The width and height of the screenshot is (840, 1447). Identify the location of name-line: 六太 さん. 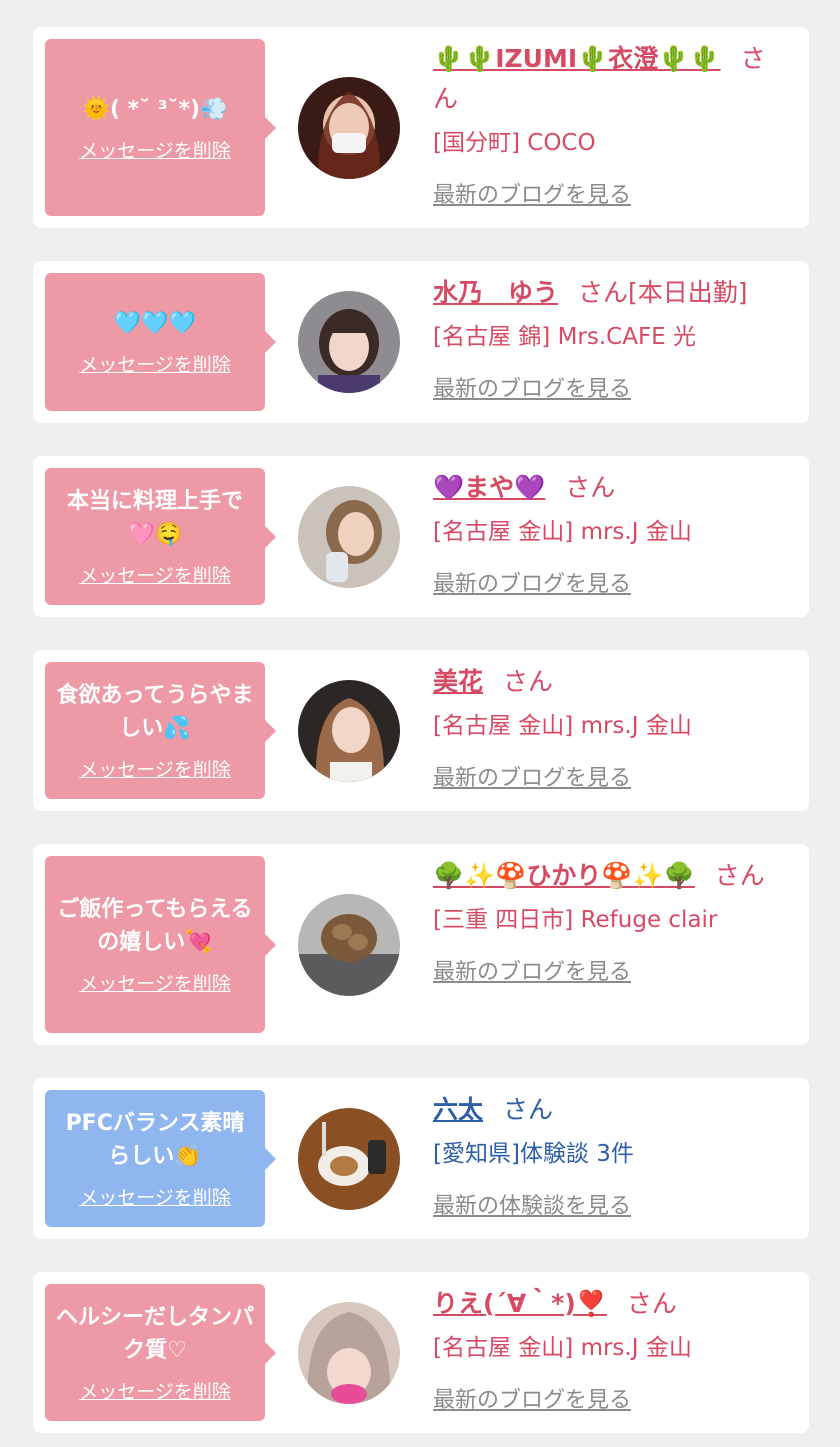
(609, 1110).